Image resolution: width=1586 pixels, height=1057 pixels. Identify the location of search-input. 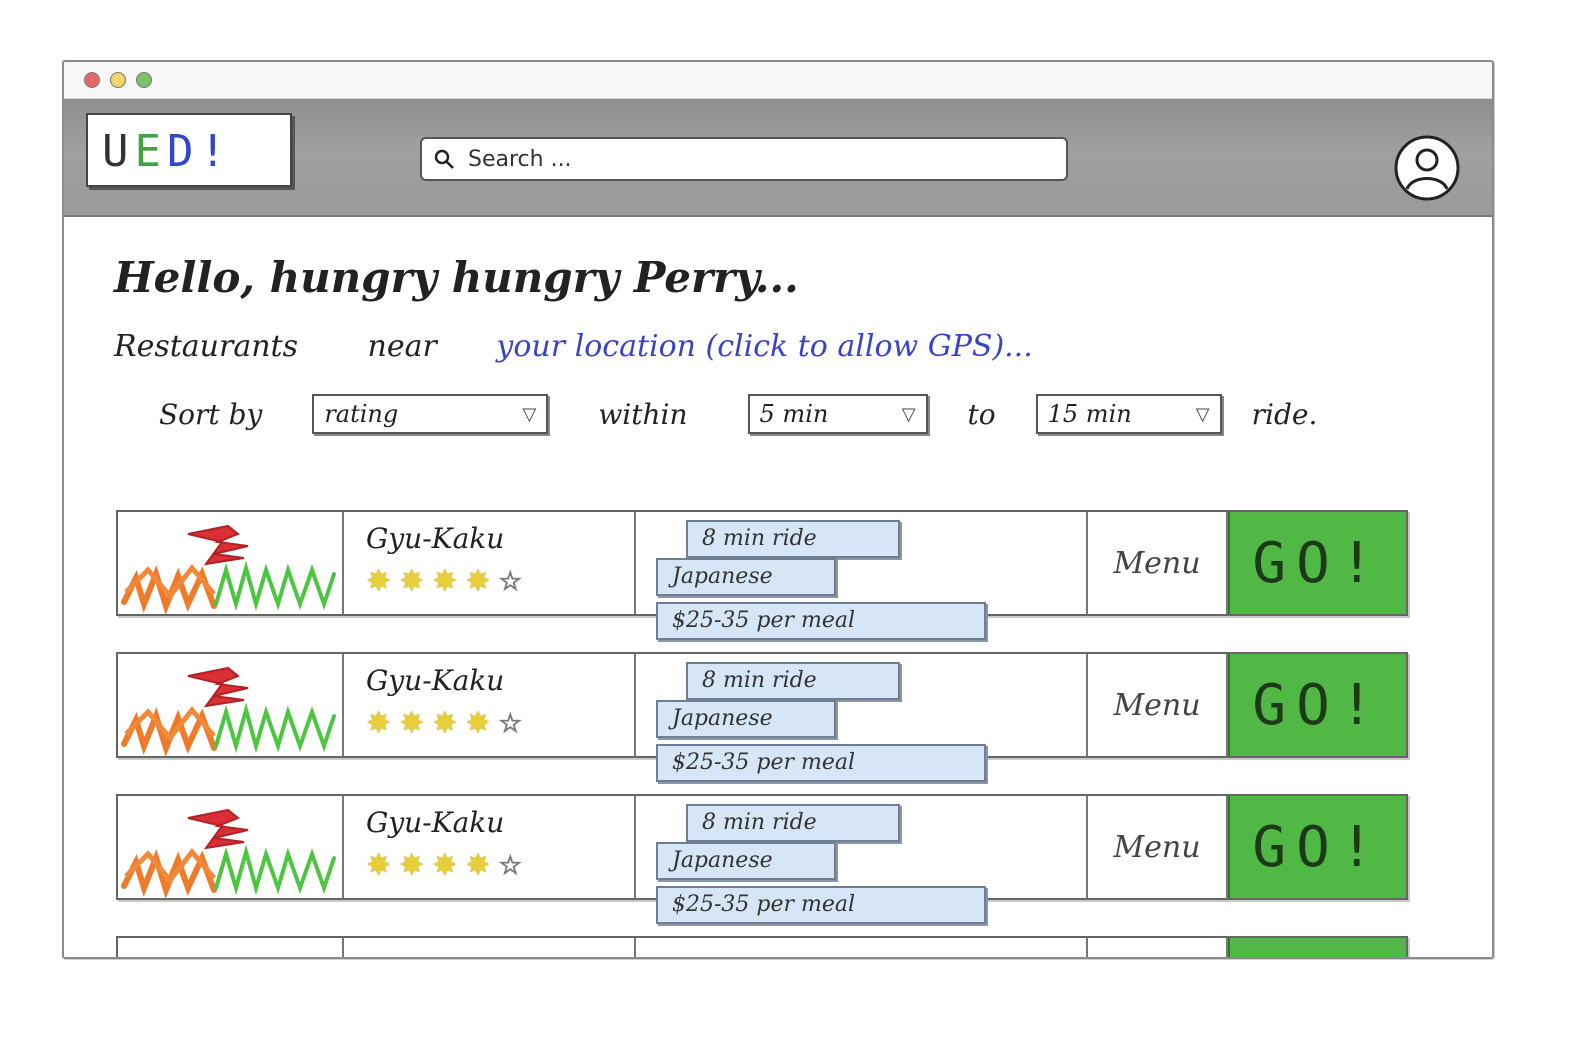
(758, 159).